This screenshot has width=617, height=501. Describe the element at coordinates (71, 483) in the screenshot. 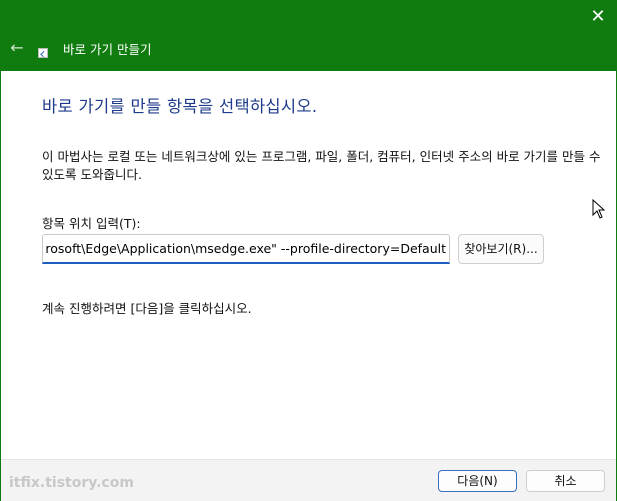

I see `watermark: itfix.tistory.com` at that location.